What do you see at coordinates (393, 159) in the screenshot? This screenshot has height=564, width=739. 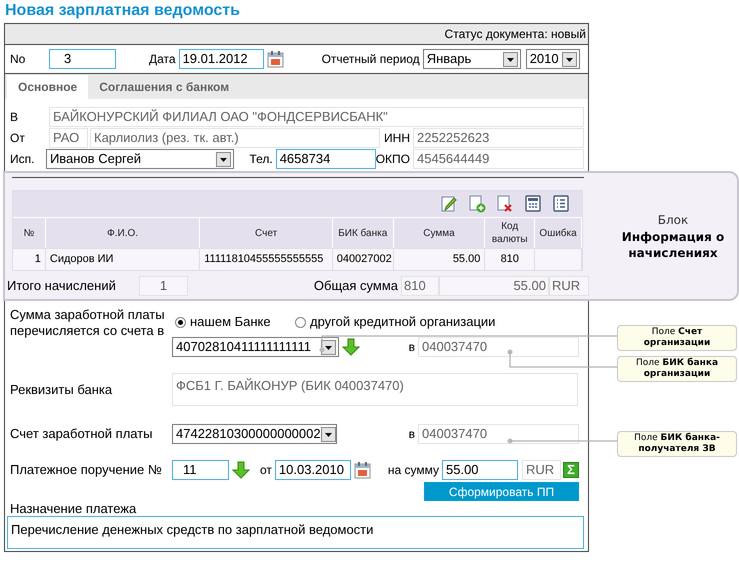 I see `okpo-label: ОКПО` at bounding box center [393, 159].